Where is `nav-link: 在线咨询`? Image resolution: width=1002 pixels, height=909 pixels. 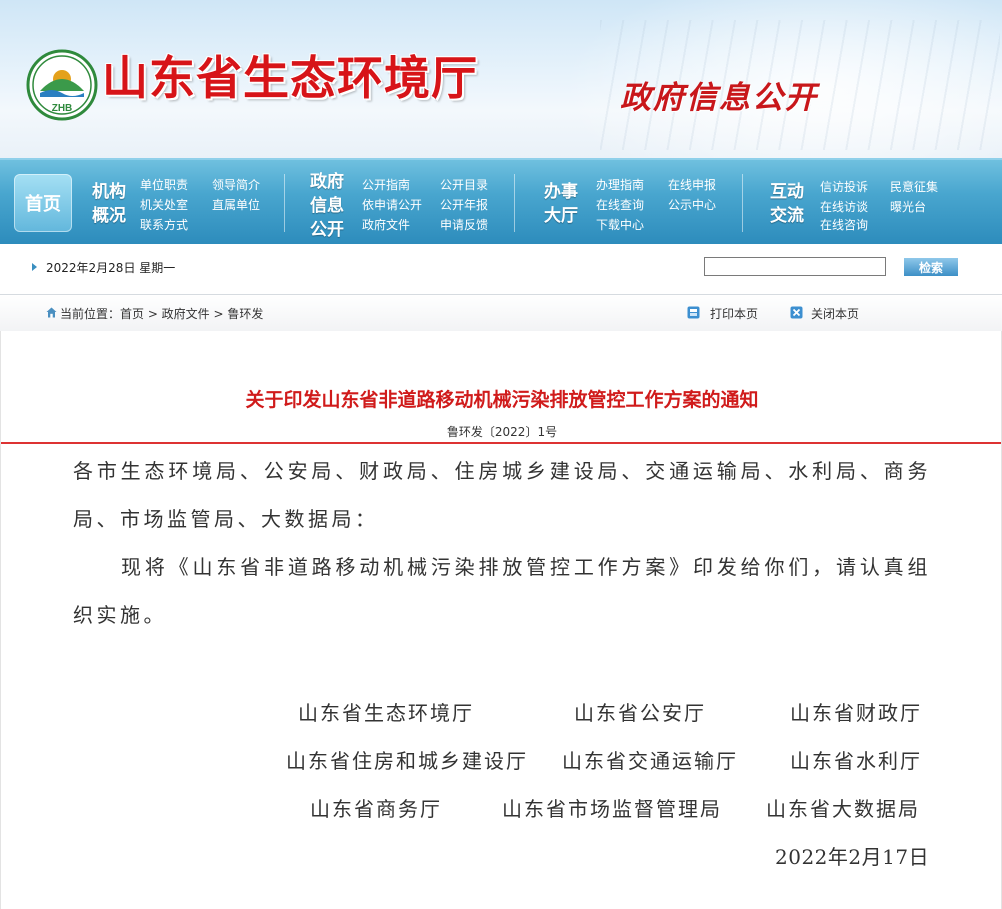
nav-link: 在线咨询 is located at coordinates (844, 224).